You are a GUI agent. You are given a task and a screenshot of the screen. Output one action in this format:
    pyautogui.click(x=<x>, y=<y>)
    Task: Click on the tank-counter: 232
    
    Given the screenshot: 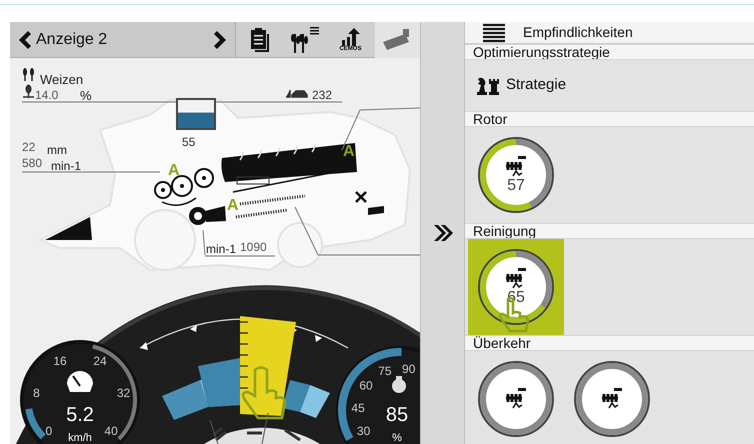 What is the action you would take?
    pyautogui.click(x=322, y=95)
    